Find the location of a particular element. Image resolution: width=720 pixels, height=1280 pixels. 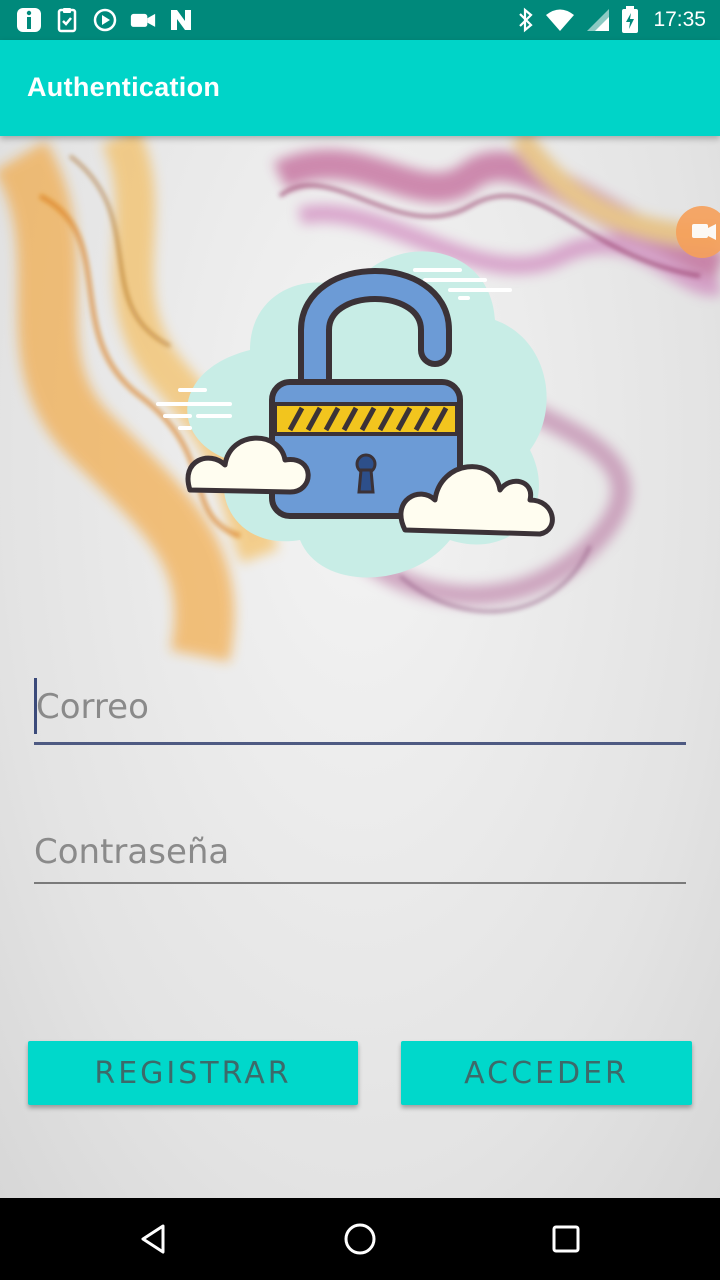

notification-icons is located at coordinates (105, 20).